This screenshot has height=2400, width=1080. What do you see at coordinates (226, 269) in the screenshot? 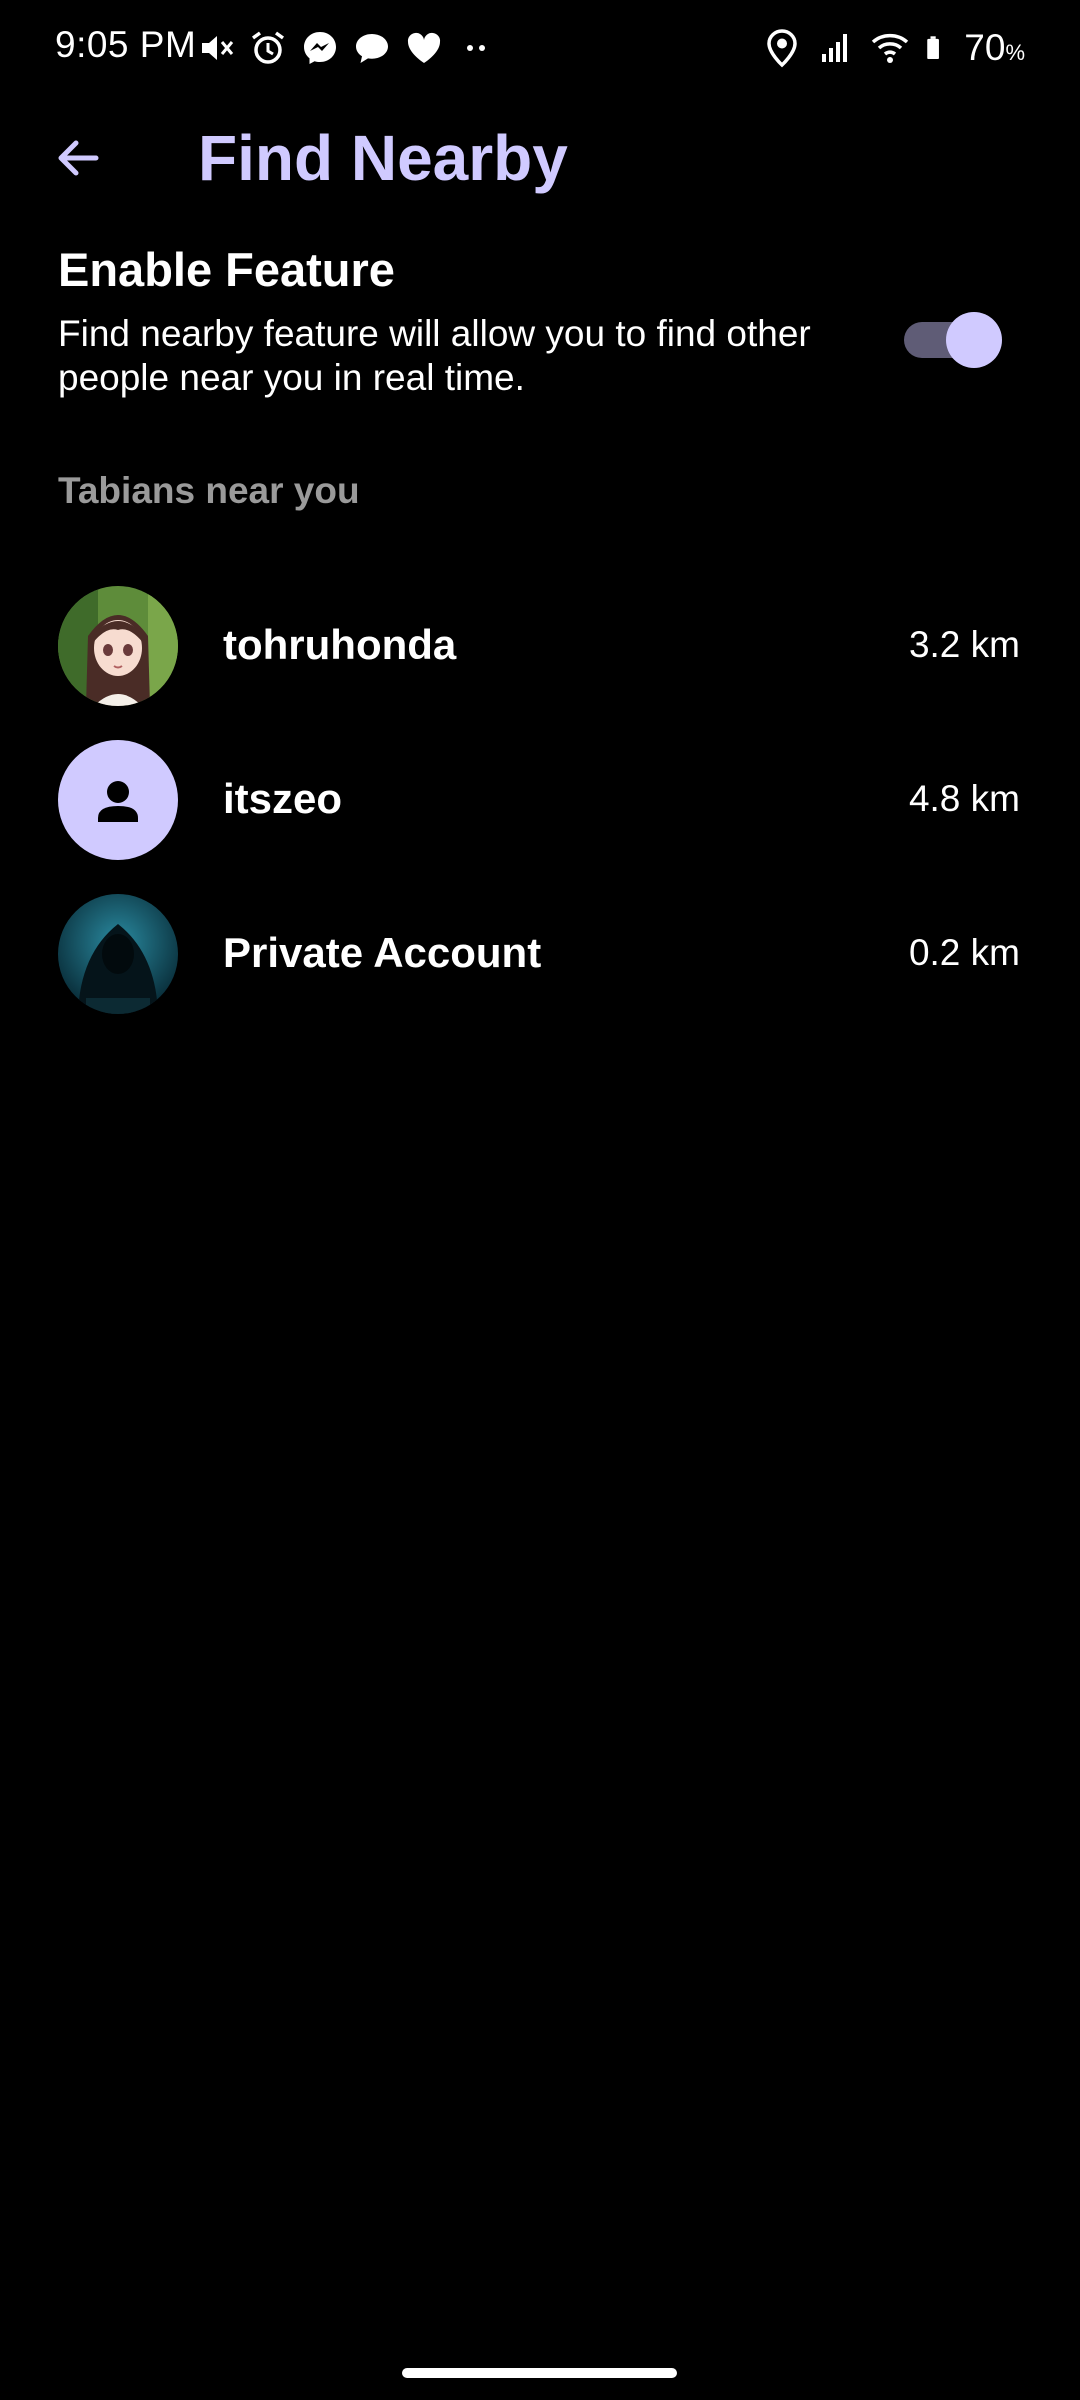
I see `feature-title: Enable Feature` at bounding box center [226, 269].